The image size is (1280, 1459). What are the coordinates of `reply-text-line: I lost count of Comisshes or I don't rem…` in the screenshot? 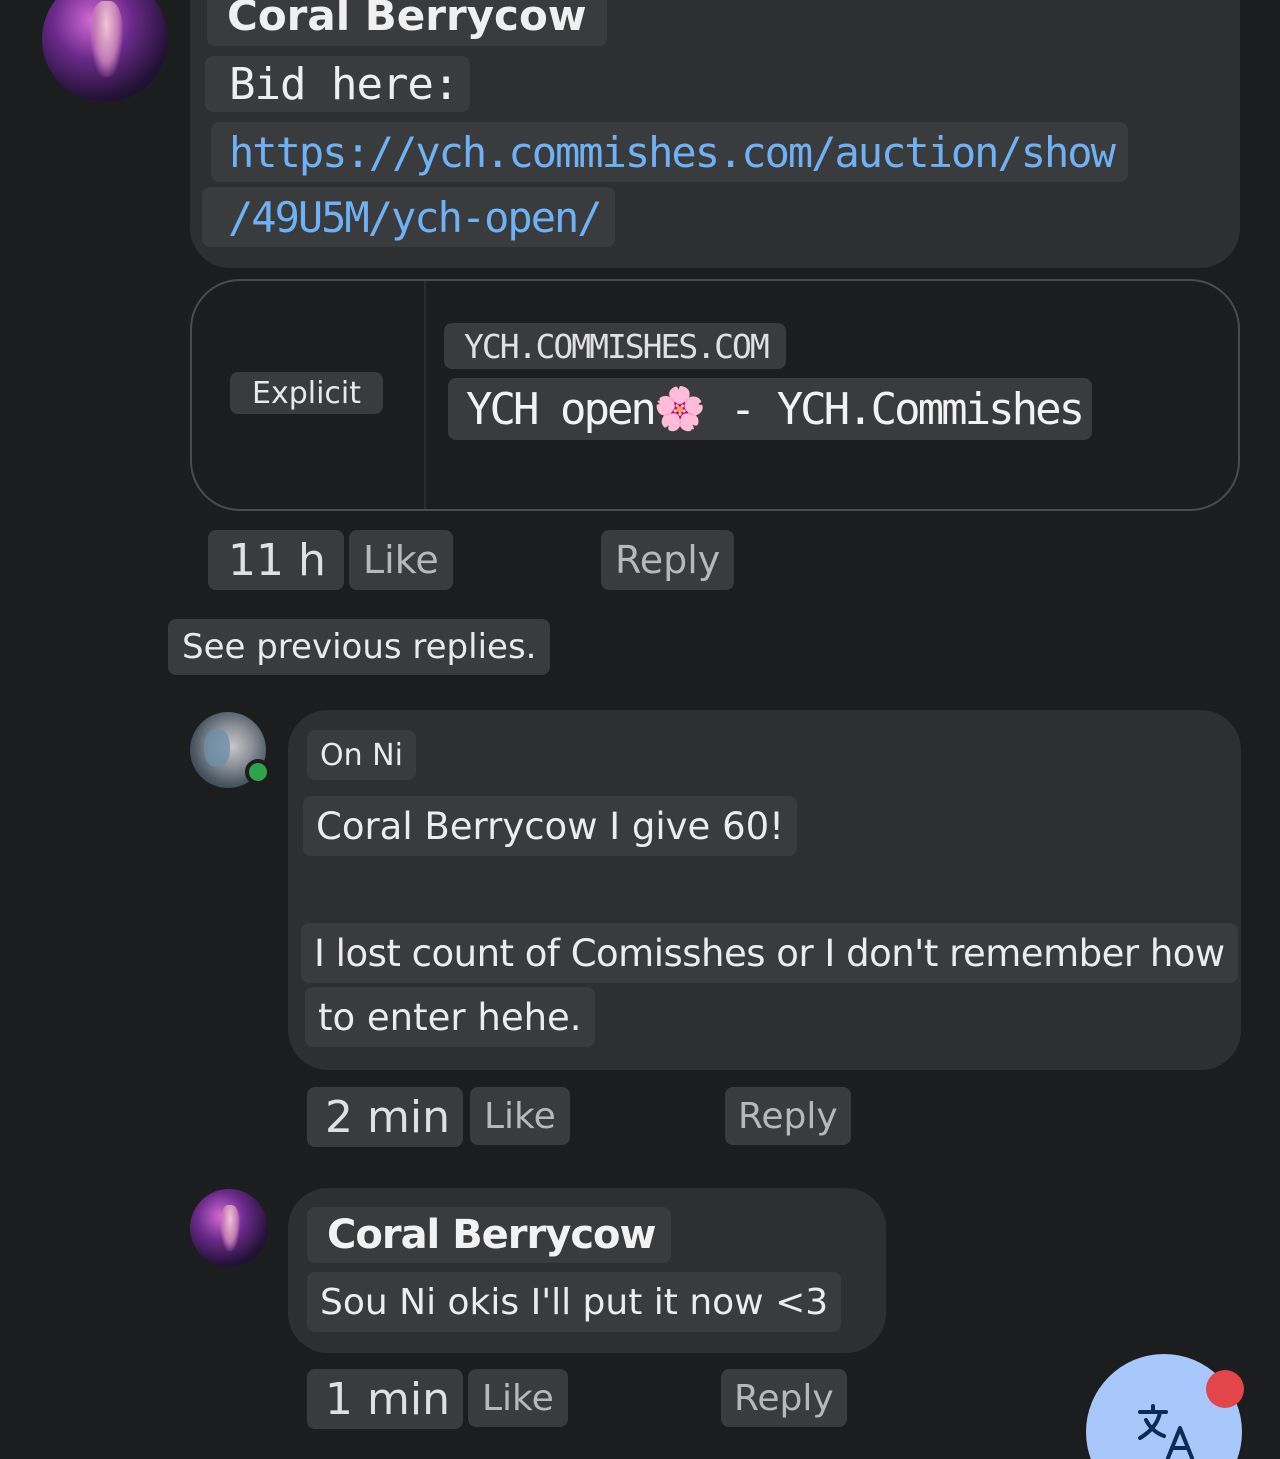 It's located at (769, 953).